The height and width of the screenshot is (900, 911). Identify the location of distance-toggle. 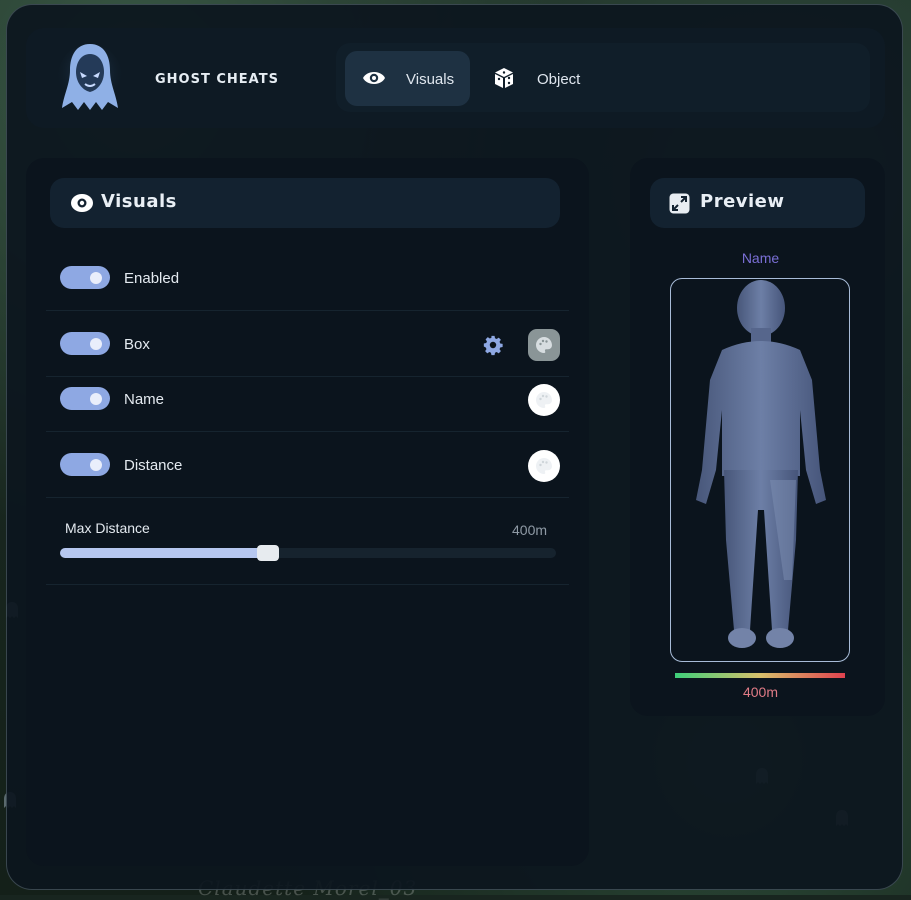
(85, 464).